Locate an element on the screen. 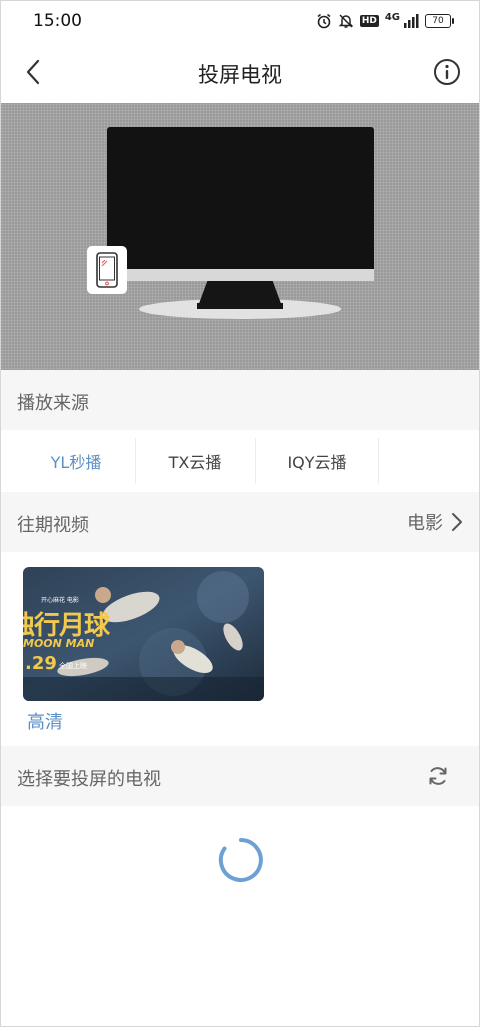  tab-yl: YL秒播 is located at coordinates (76, 461).